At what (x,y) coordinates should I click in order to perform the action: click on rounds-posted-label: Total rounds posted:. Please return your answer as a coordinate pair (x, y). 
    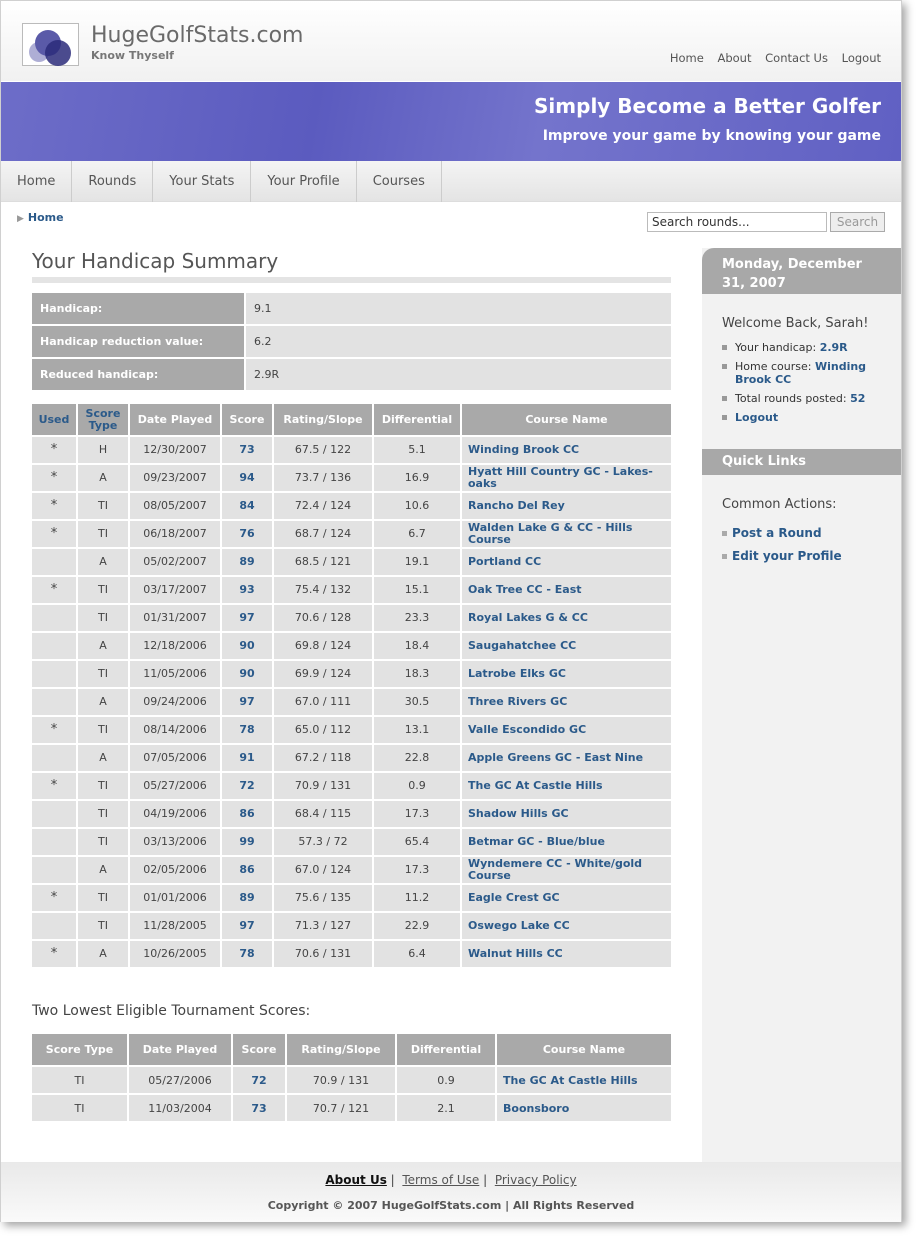
    Looking at the image, I should click on (791, 398).